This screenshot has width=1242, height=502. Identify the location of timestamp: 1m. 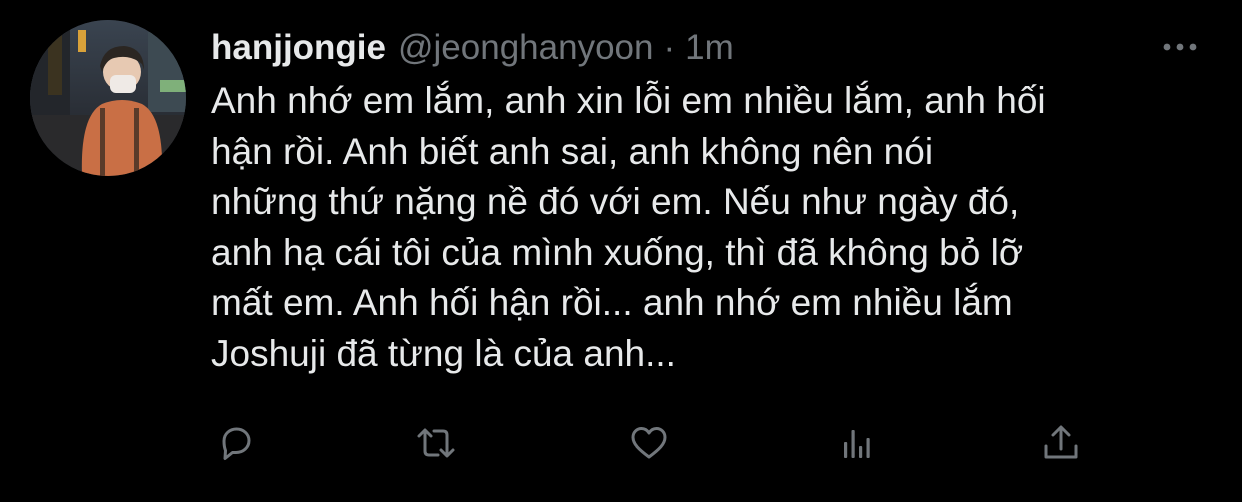
(709, 48).